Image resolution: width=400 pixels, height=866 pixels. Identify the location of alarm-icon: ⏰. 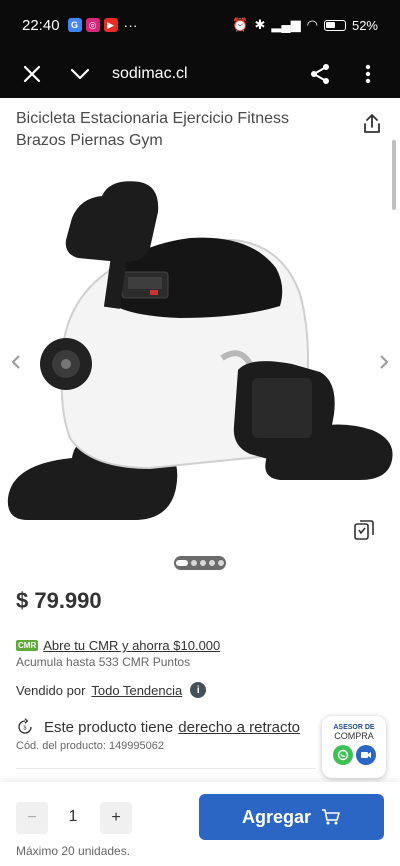
(240, 24).